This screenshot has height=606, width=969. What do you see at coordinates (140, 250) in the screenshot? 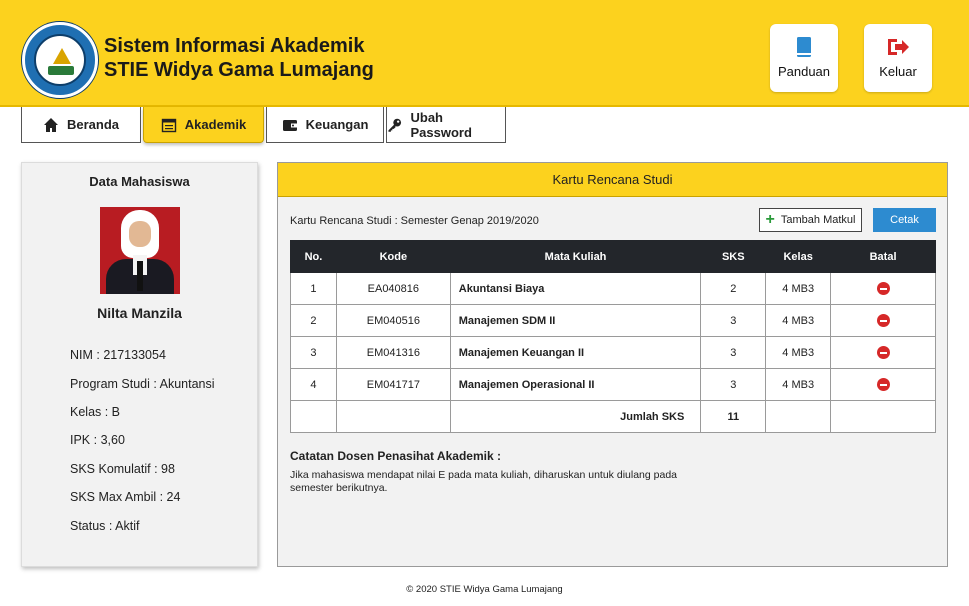
I see `student-photo` at bounding box center [140, 250].